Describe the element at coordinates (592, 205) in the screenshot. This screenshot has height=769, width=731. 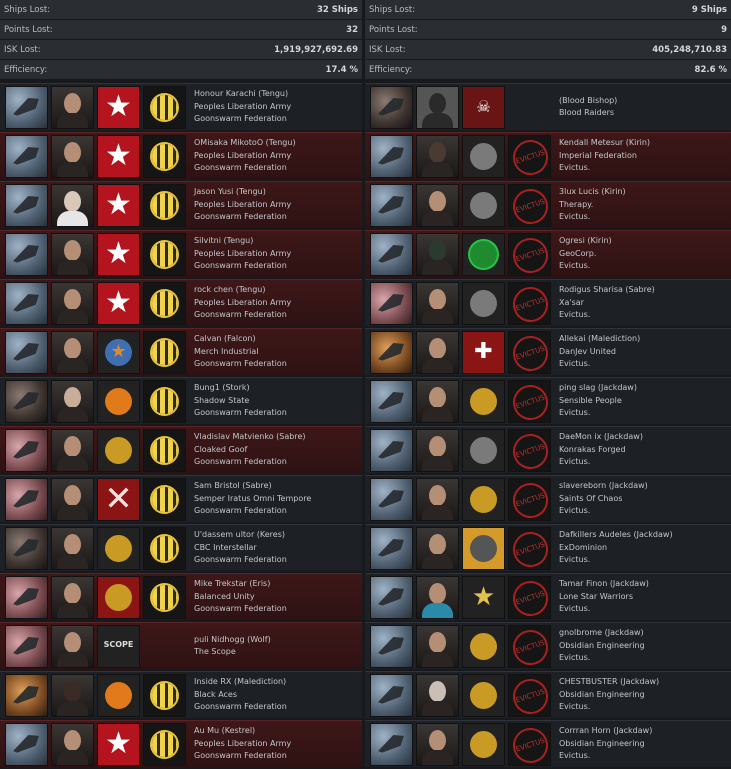
I see `corp-name-link: Therapy.` at that location.